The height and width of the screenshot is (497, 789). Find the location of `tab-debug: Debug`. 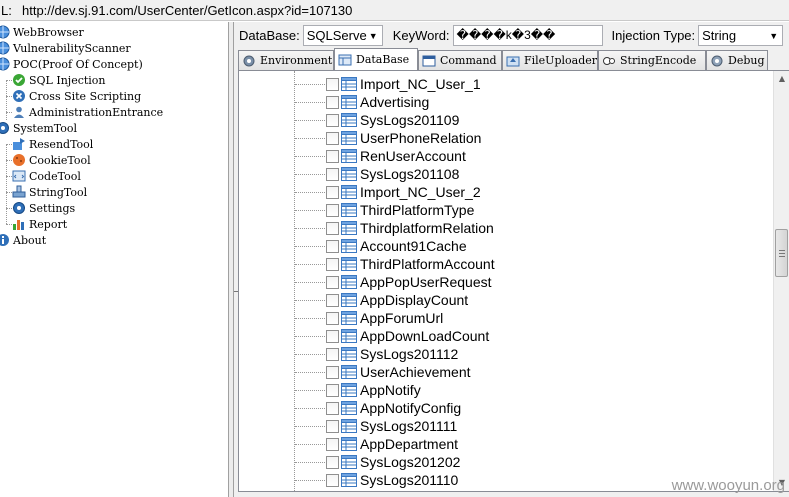

tab-debug: Debug is located at coordinates (737, 60).